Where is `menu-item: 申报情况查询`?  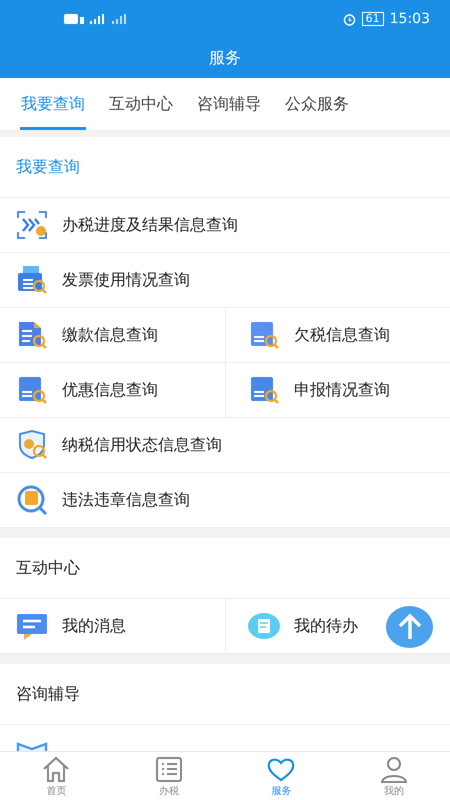 menu-item: 申报情况查询 is located at coordinates (337, 390).